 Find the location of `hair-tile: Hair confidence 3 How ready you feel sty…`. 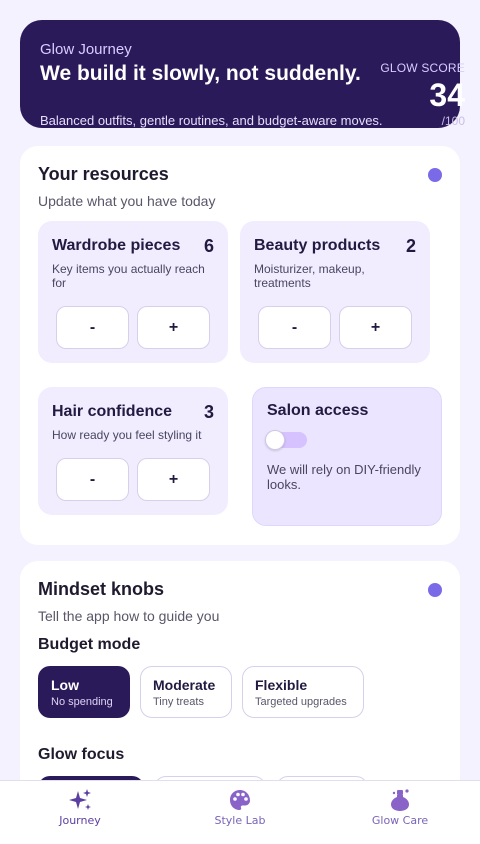

hair-tile: Hair confidence 3 How ready you feel sty… is located at coordinates (133, 451).